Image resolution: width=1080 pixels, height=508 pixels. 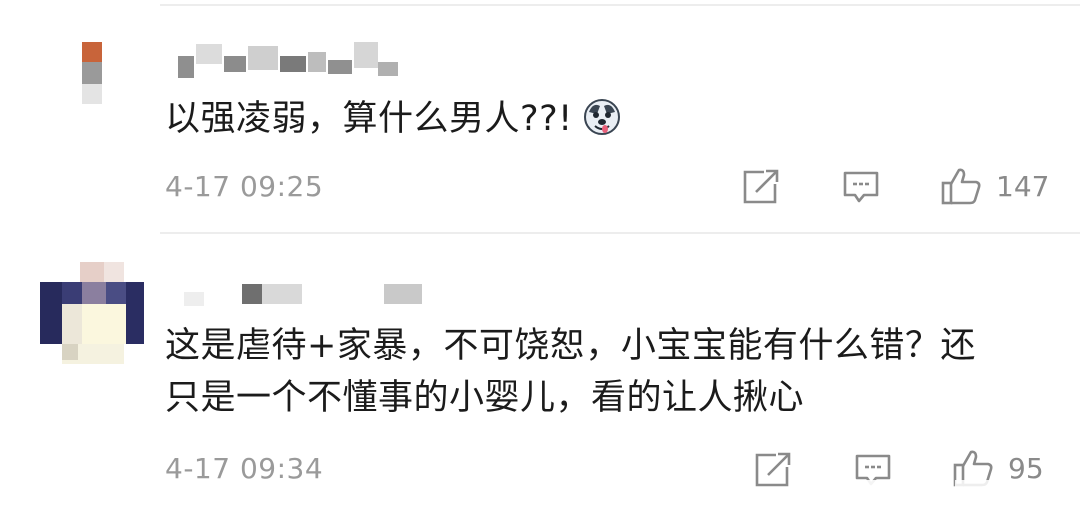 What do you see at coordinates (485, 398) in the screenshot?
I see `comment-body-line: 只是一个不懂事的小婴儿，看的让人揪心` at bounding box center [485, 398].